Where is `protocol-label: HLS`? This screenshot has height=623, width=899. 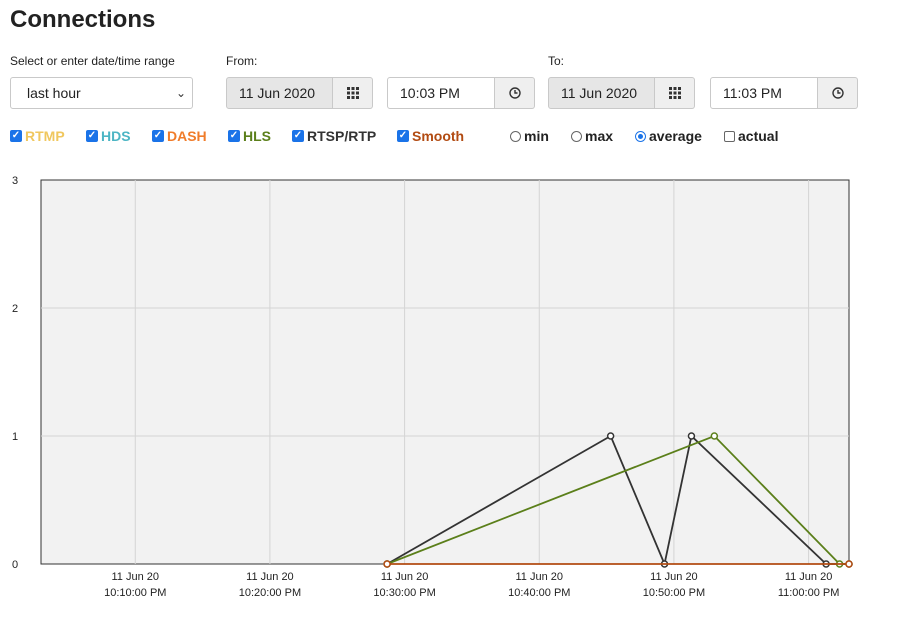 protocol-label: HLS is located at coordinates (257, 136).